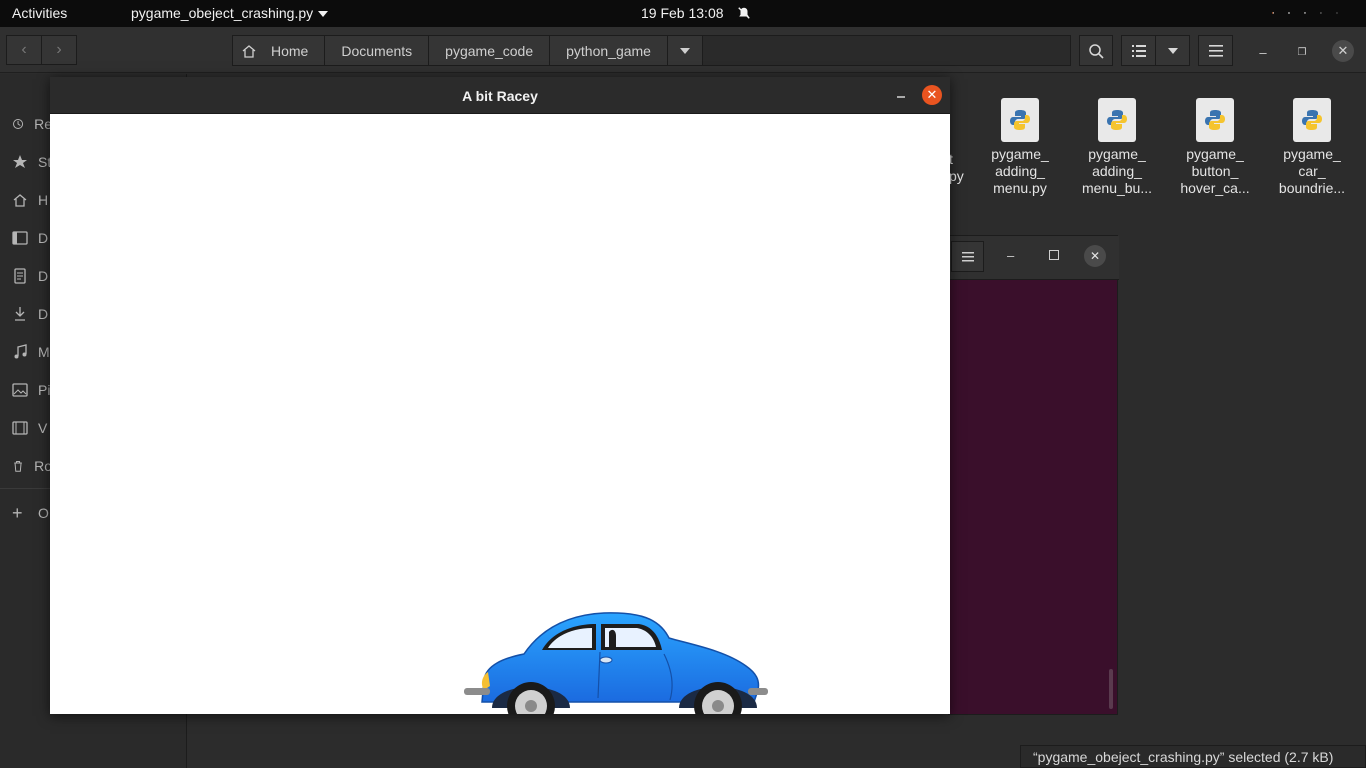 The image size is (1366, 768). Describe the element at coordinates (32, 513) in the screenshot. I see `sidebar-item-other-locations: + O` at that location.